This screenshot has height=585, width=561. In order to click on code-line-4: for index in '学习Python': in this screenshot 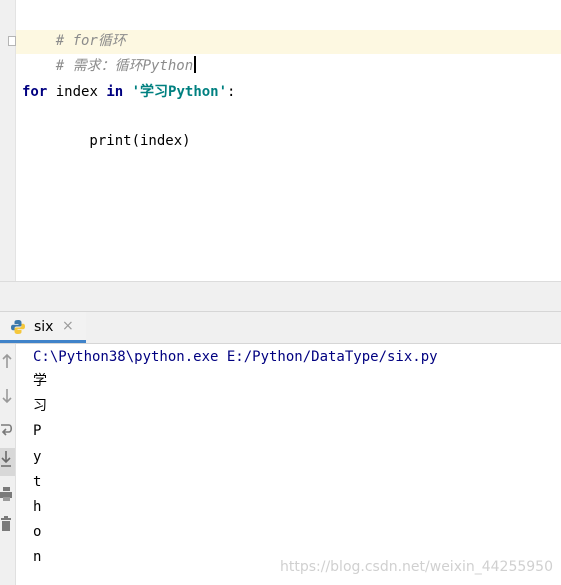, I will do `click(128, 92)`.